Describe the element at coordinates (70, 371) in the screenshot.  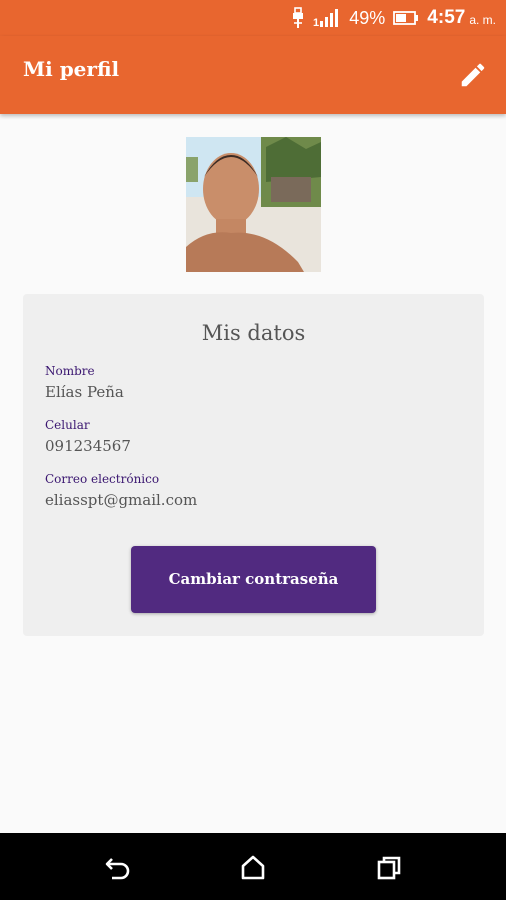
I see `name-label: Nombre` at that location.